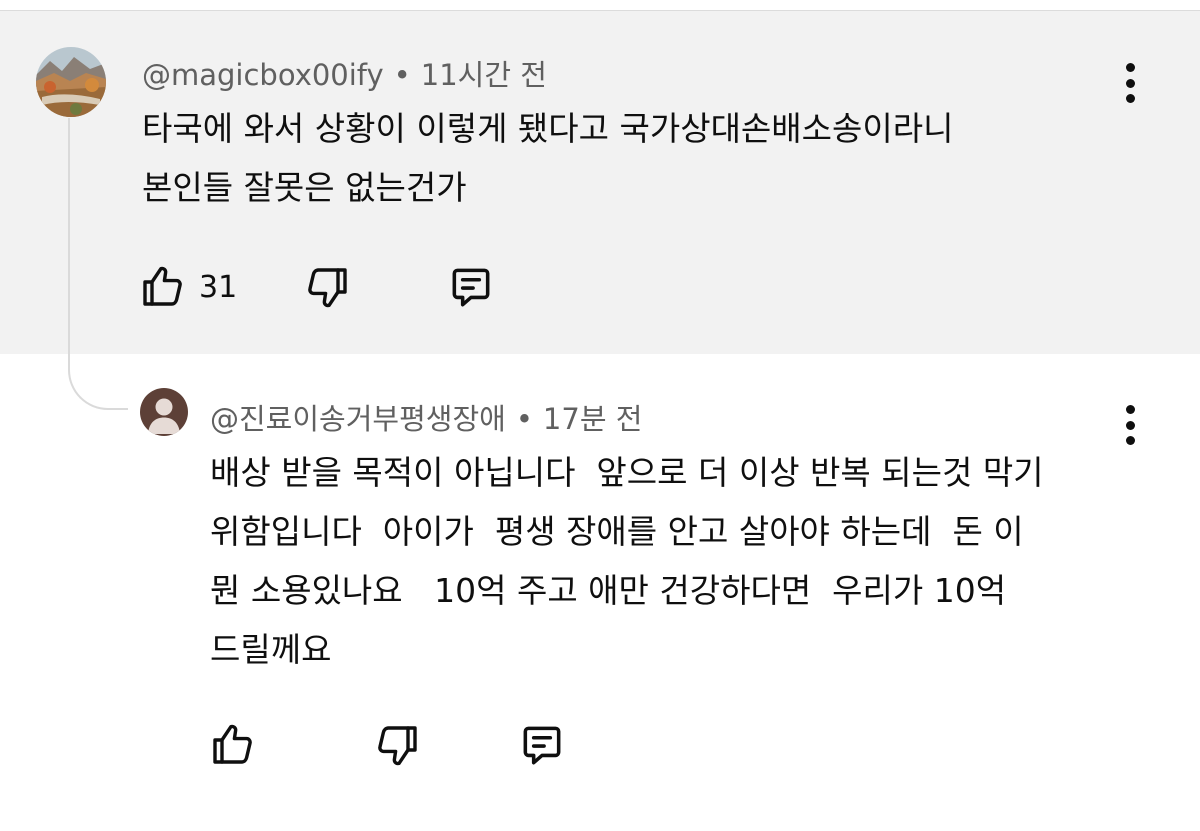 This screenshot has height=831, width=1200. Describe the element at coordinates (484, 75) in the screenshot. I see `comment-time: 11시간 전` at that location.